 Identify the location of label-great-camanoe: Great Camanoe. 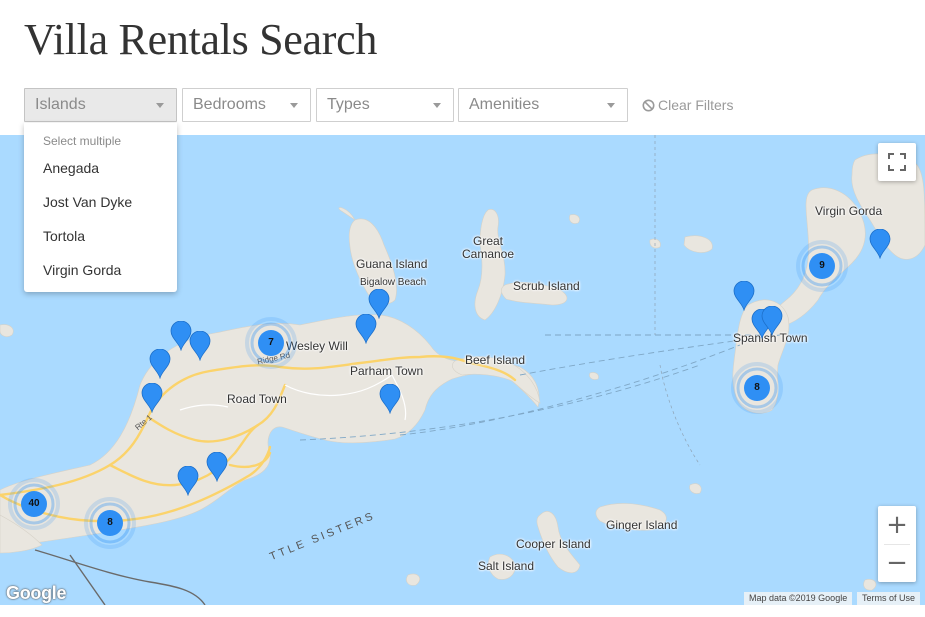
(488, 247).